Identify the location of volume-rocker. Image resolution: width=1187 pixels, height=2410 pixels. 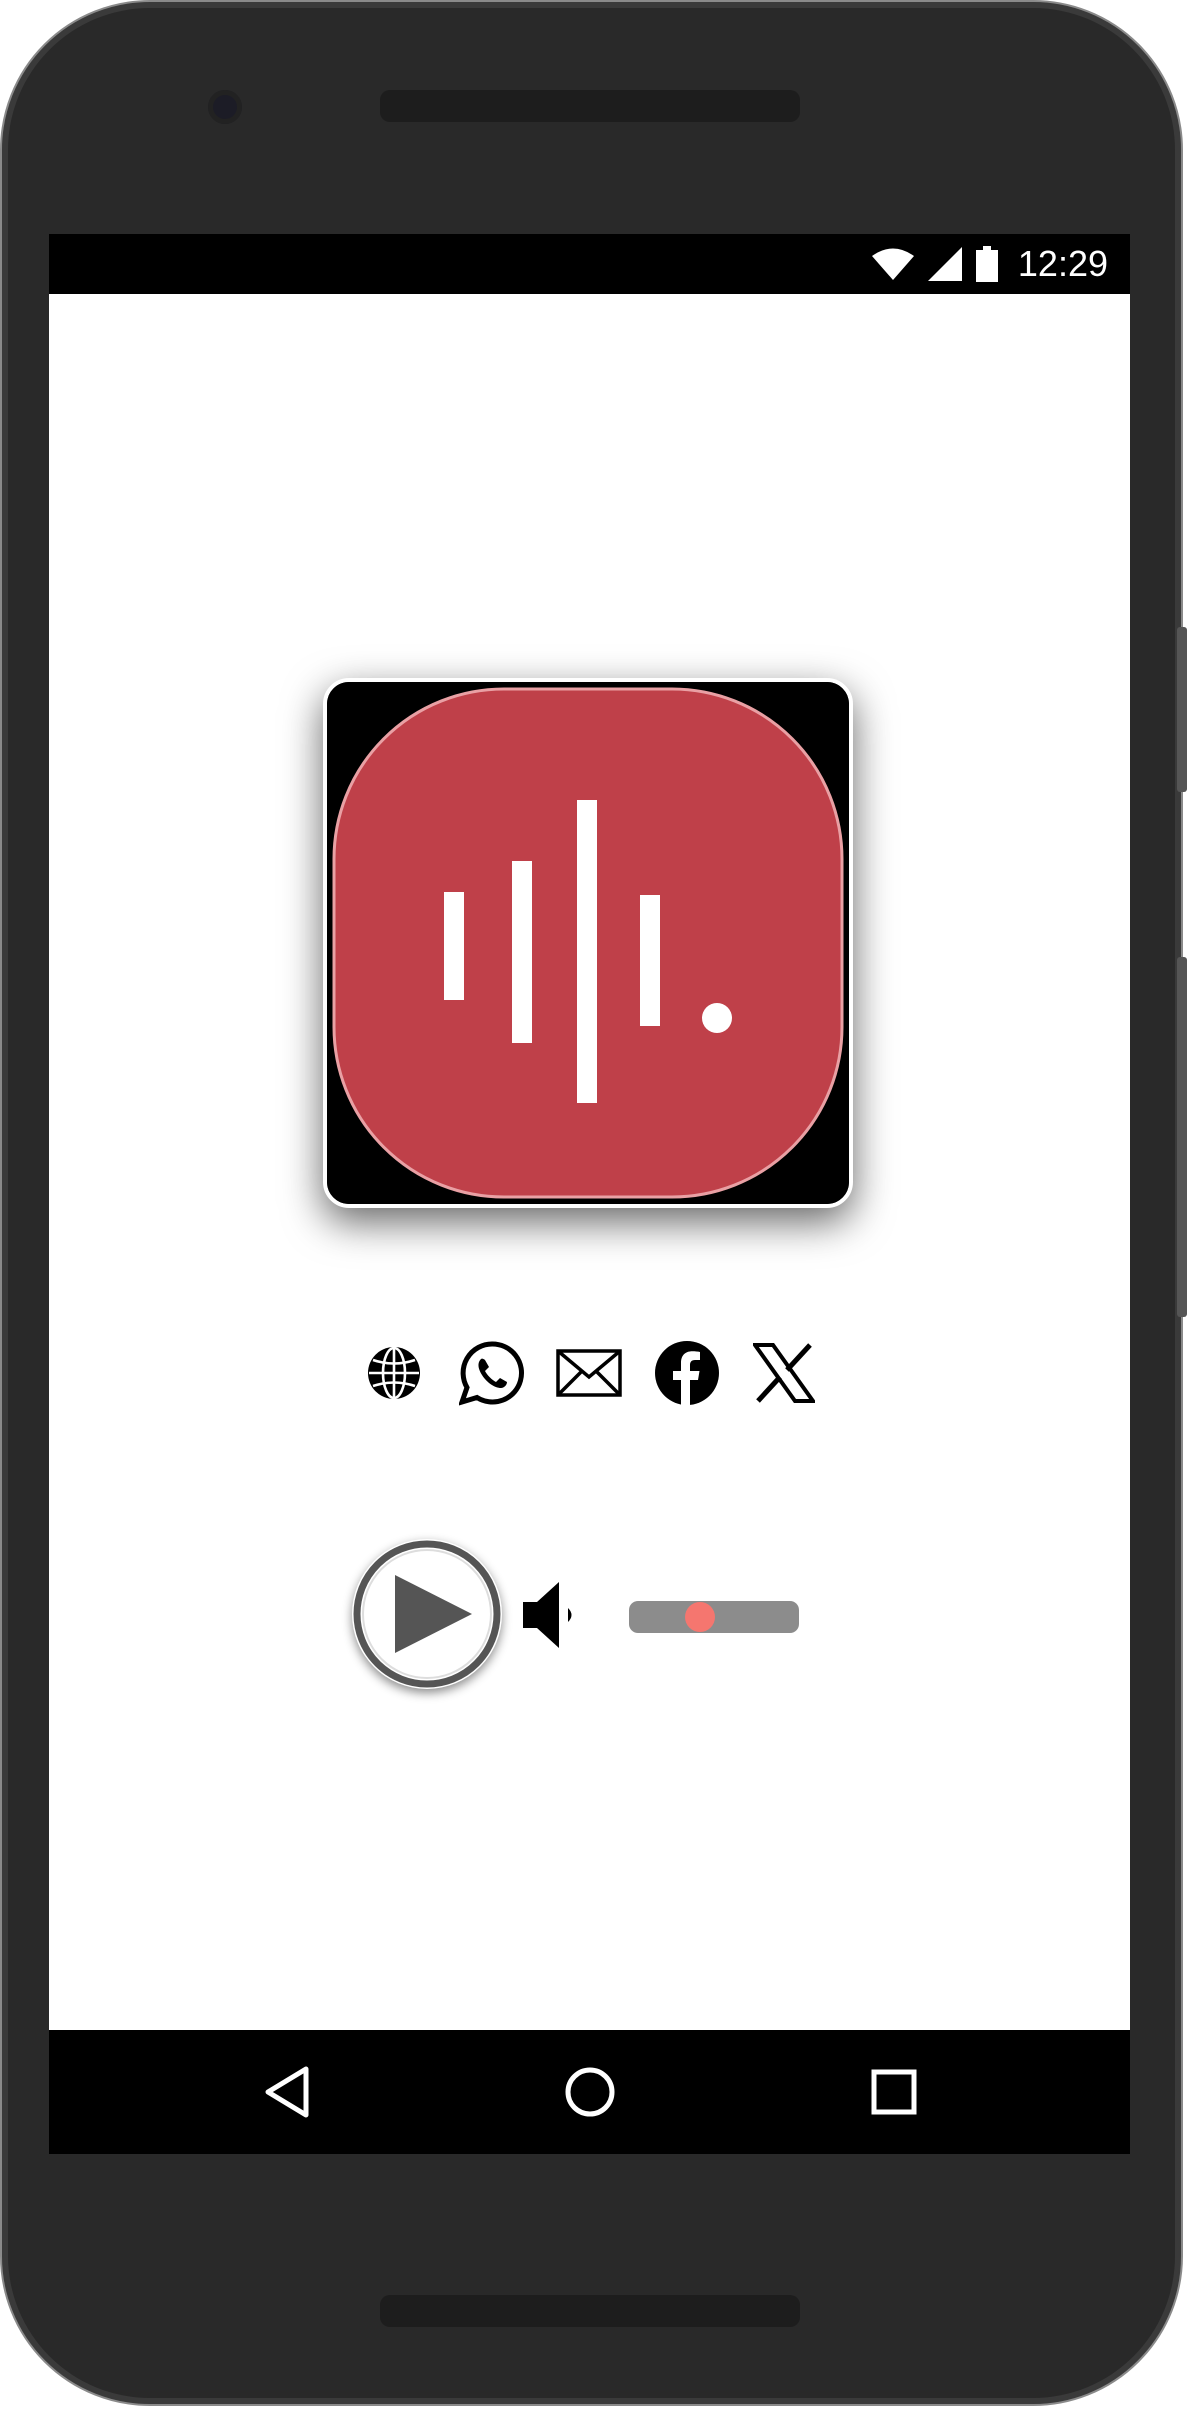
(1182, 1137).